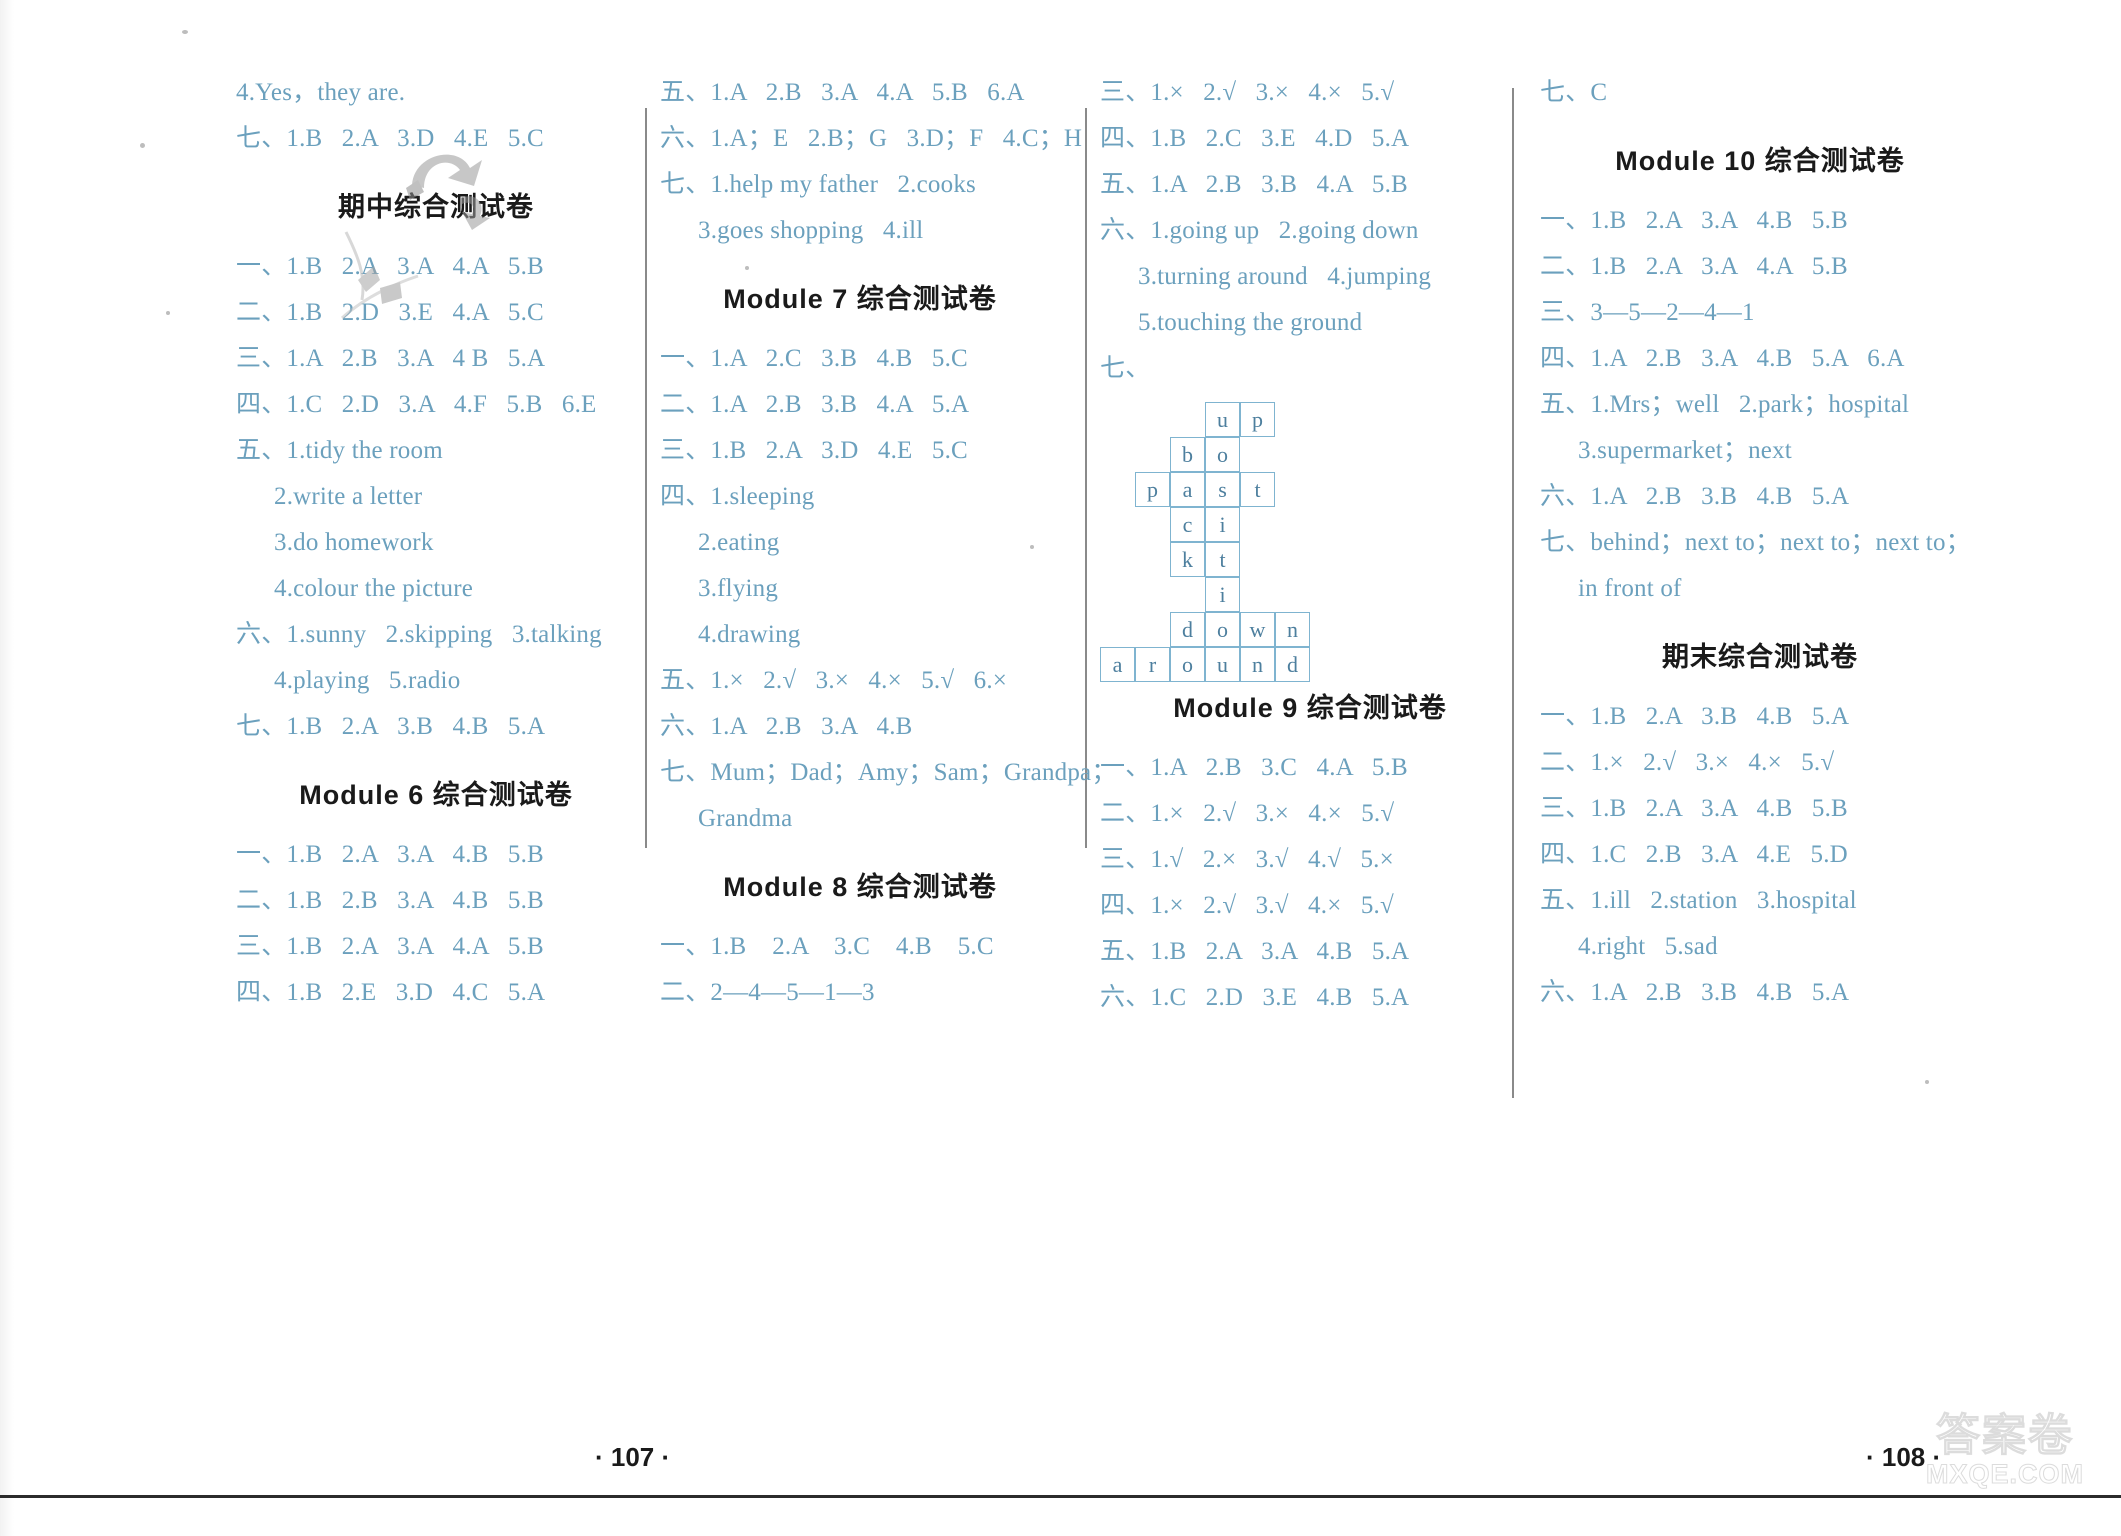 The height and width of the screenshot is (1536, 2121). What do you see at coordinates (818, 184) in the screenshot?
I see `answer-line: 七、1.help my father 2.cooks` at bounding box center [818, 184].